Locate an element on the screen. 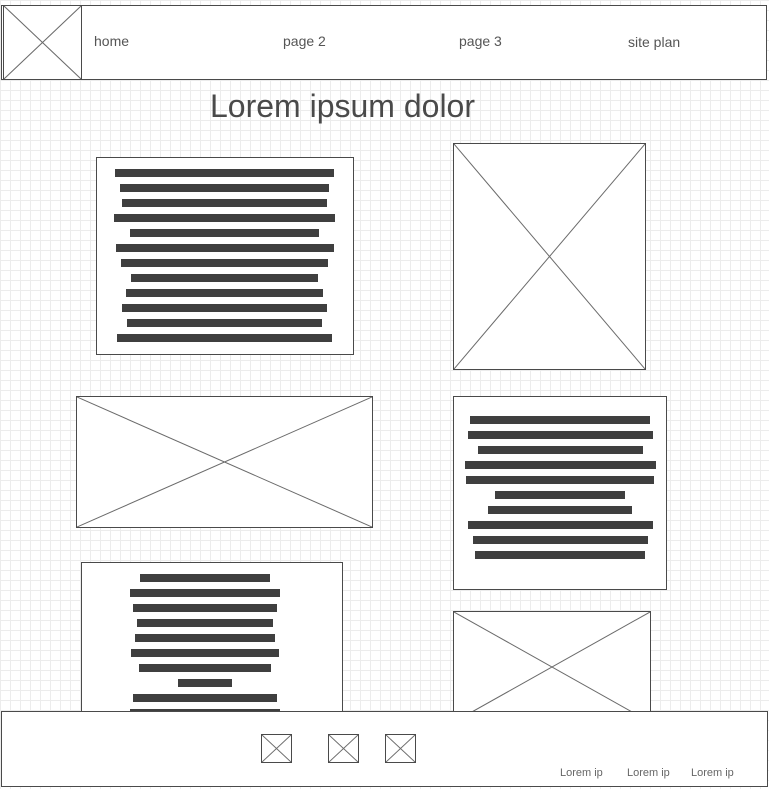 This screenshot has height=789, width=769. footer-link-1: Lorem ip is located at coordinates (581, 773).